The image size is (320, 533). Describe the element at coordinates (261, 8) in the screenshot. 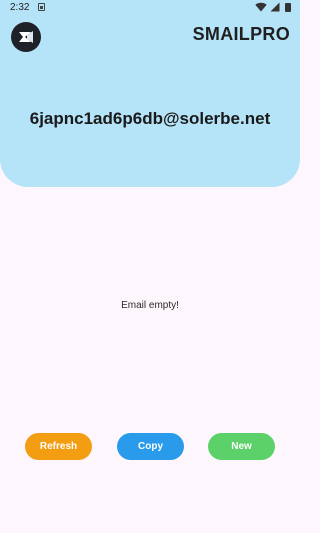

I see `wifi-icon` at that location.